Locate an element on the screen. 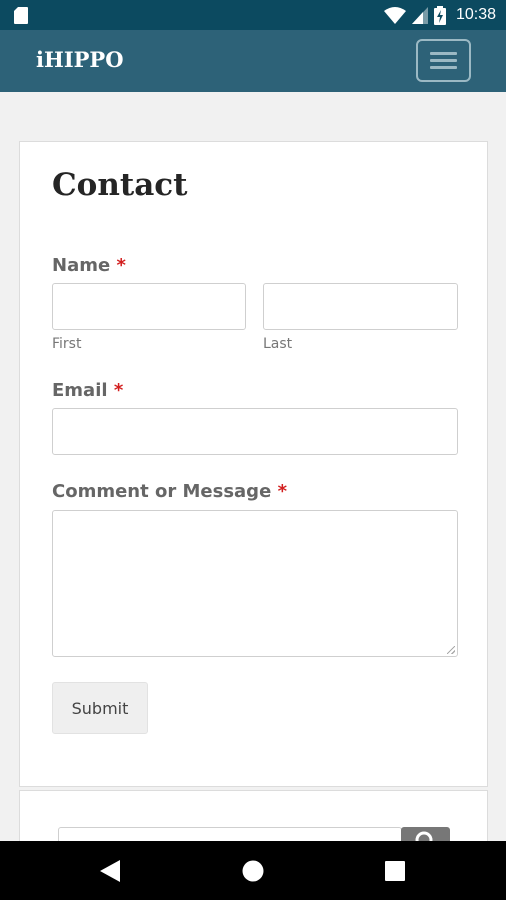 The width and height of the screenshot is (506, 900). first-sublabel: First is located at coordinates (67, 344).